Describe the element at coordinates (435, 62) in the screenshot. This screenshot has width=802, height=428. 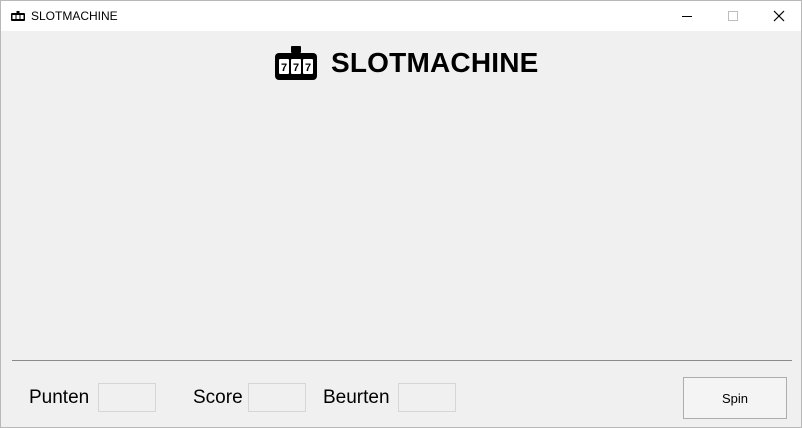
I see `page-title: SLOTMACHINE` at that location.